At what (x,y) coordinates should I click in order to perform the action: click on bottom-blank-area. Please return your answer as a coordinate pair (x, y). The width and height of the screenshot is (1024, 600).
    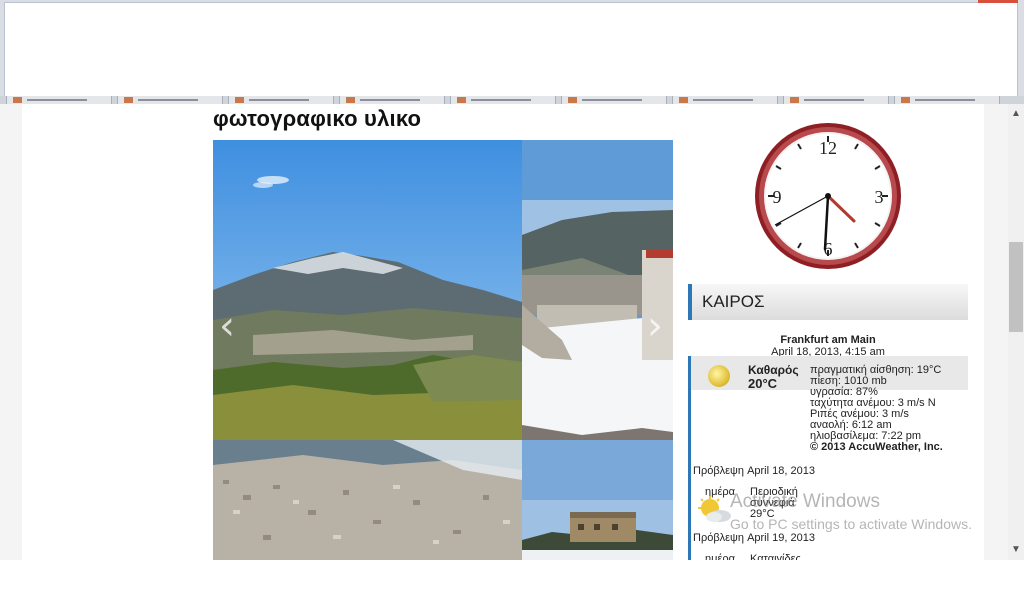
    Looking at the image, I should click on (512, 580).